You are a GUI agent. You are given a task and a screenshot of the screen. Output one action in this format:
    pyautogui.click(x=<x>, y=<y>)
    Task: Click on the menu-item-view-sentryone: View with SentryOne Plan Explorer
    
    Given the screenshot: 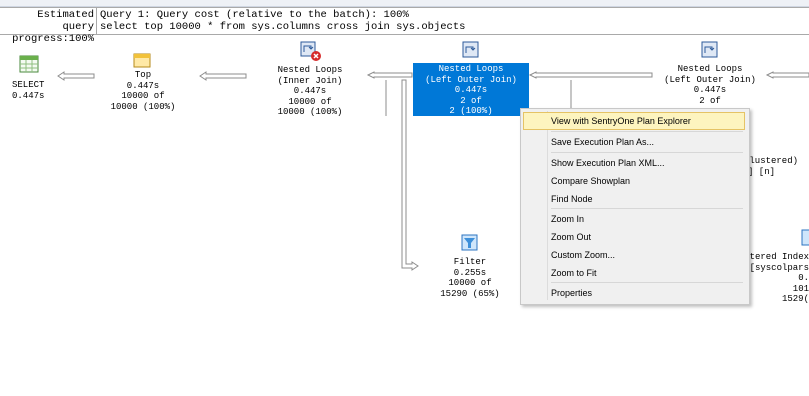 What is the action you would take?
    pyautogui.click(x=634, y=121)
    